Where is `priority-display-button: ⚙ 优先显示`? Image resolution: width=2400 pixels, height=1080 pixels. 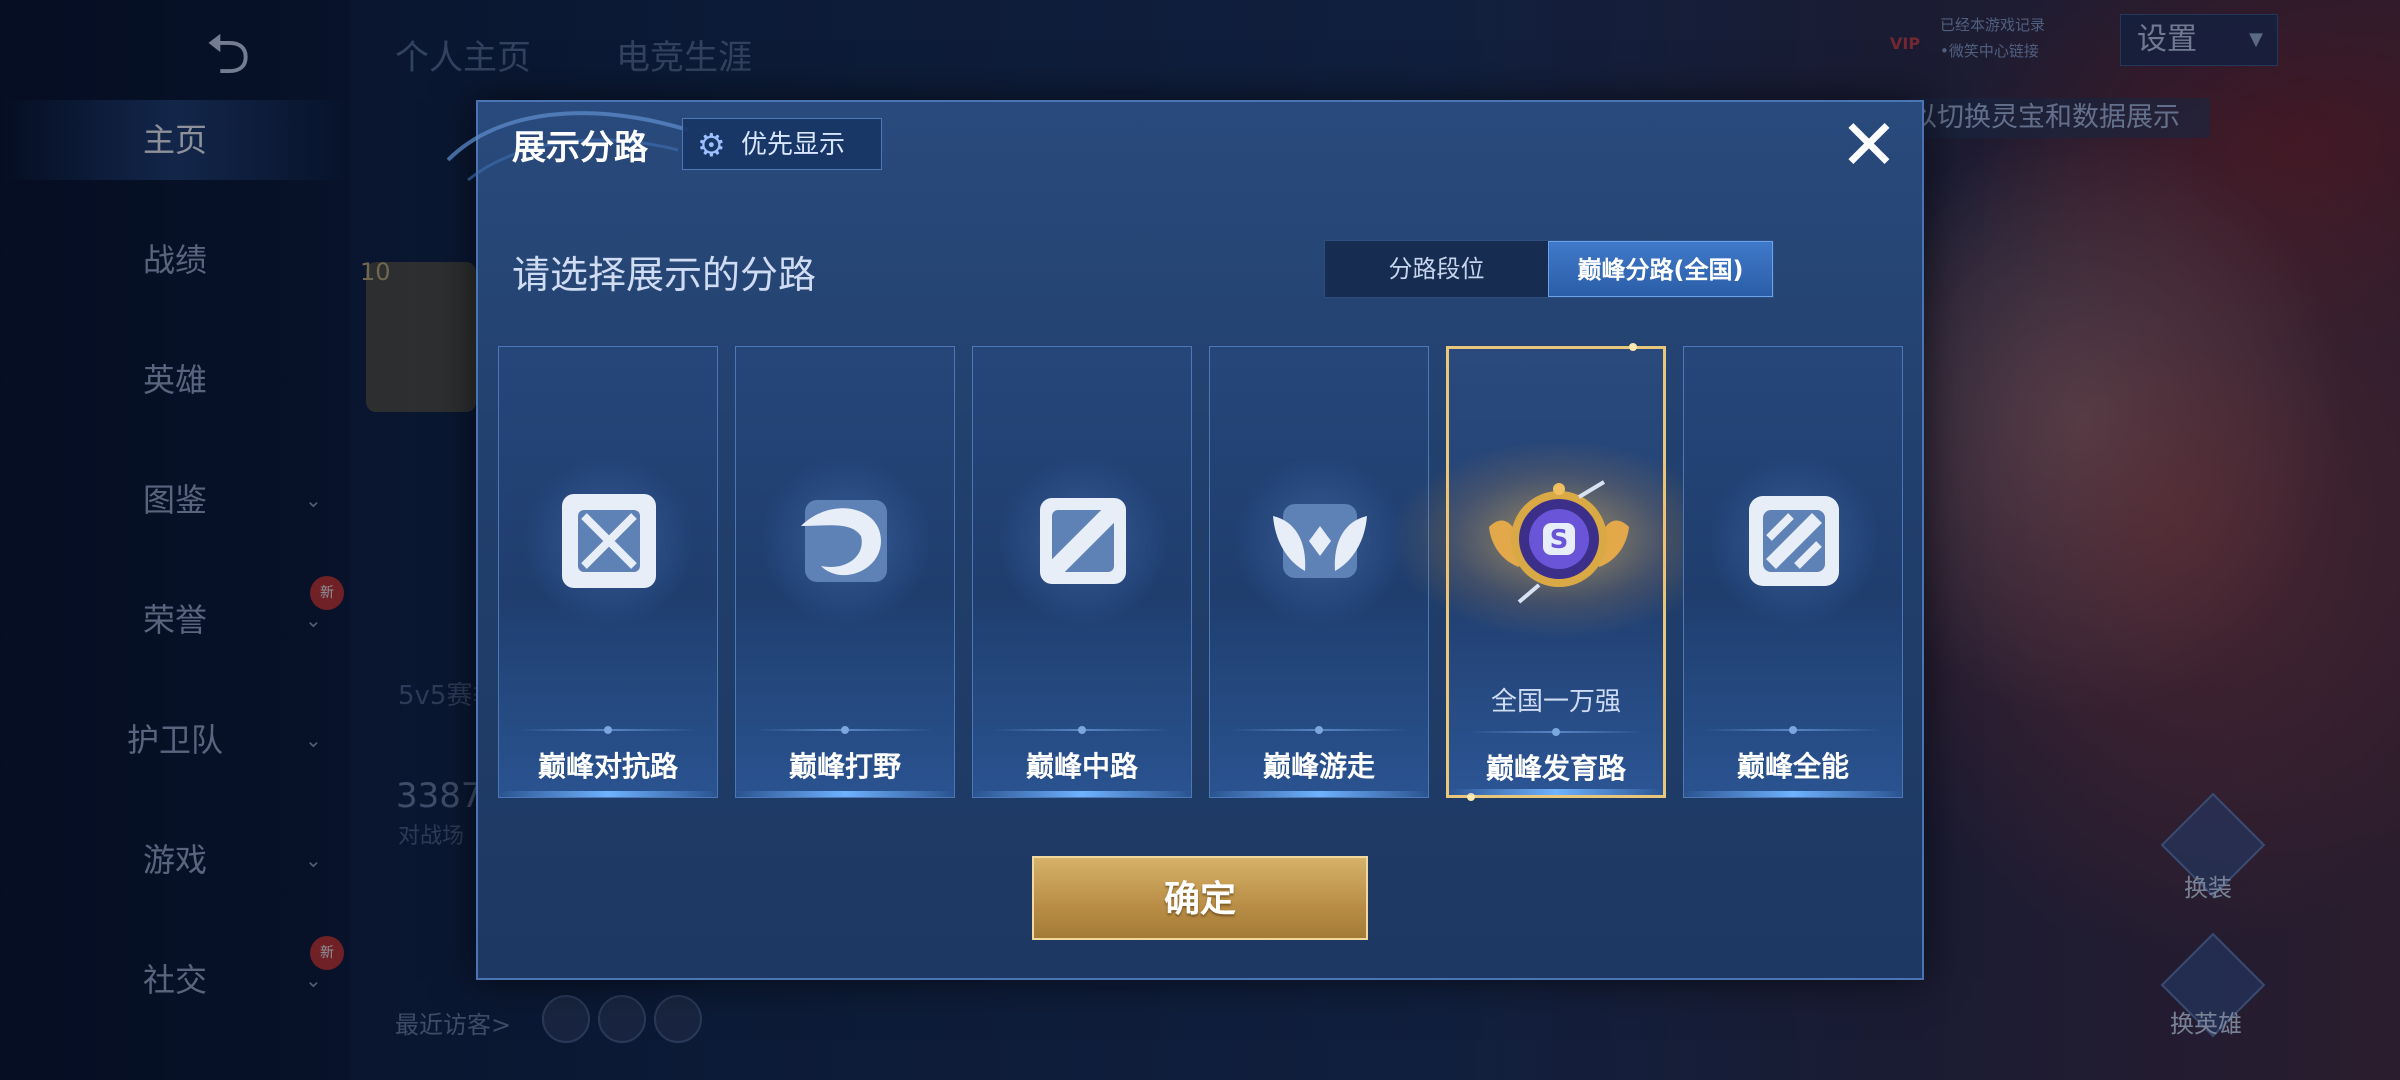 priority-display-button: ⚙ 优先显示 is located at coordinates (782, 144).